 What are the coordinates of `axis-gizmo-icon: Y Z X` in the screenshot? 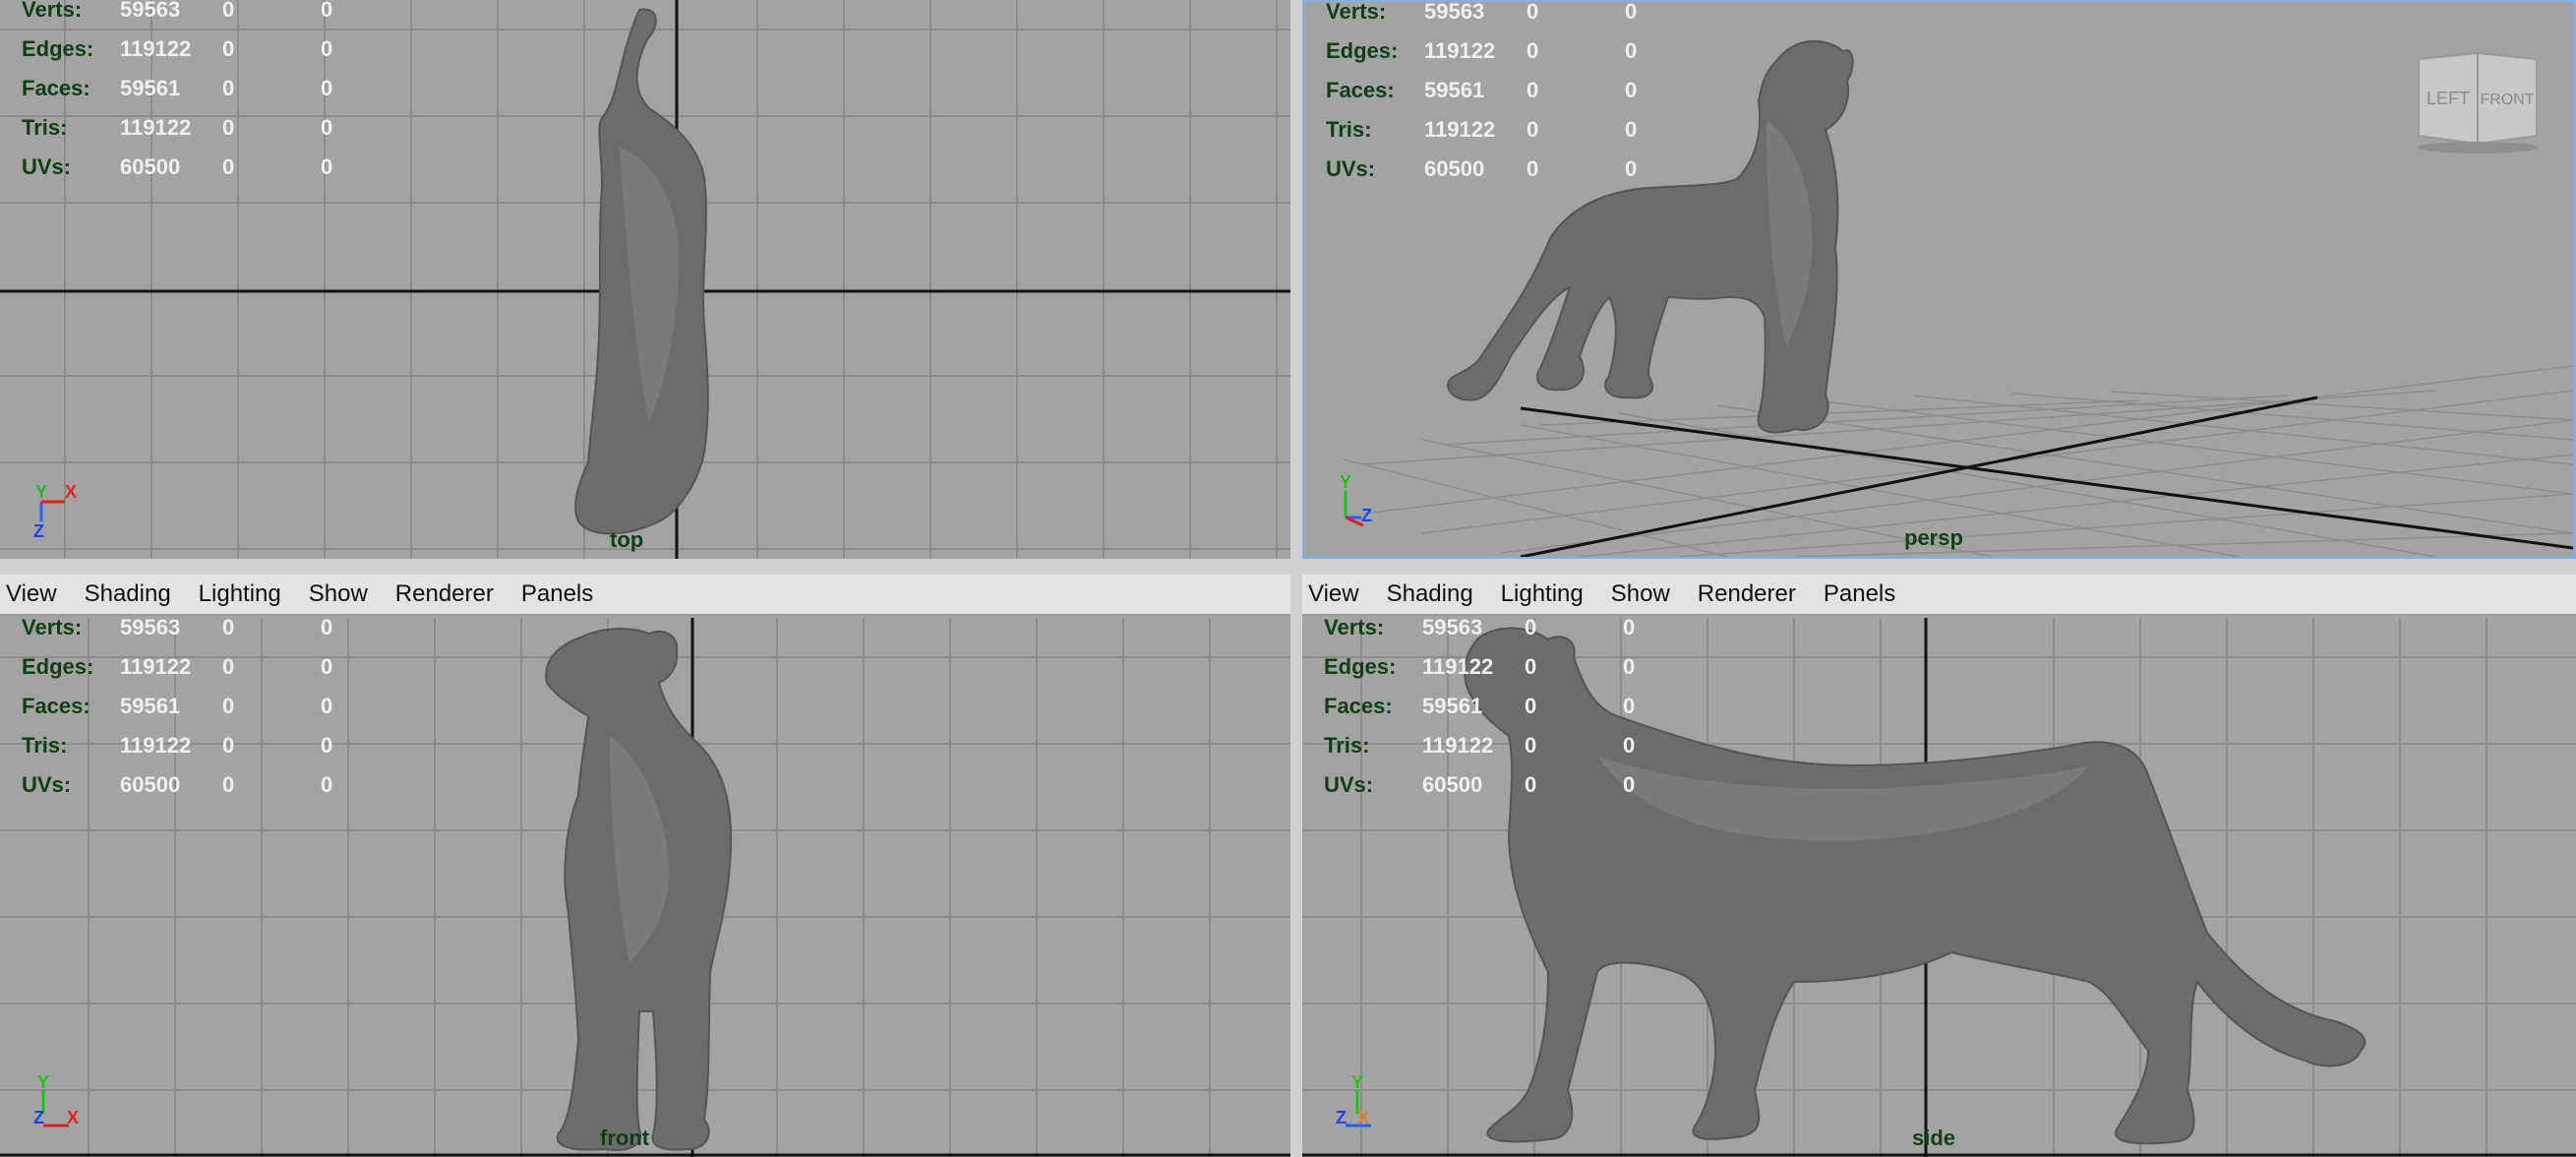 It's located at (1353, 1099).